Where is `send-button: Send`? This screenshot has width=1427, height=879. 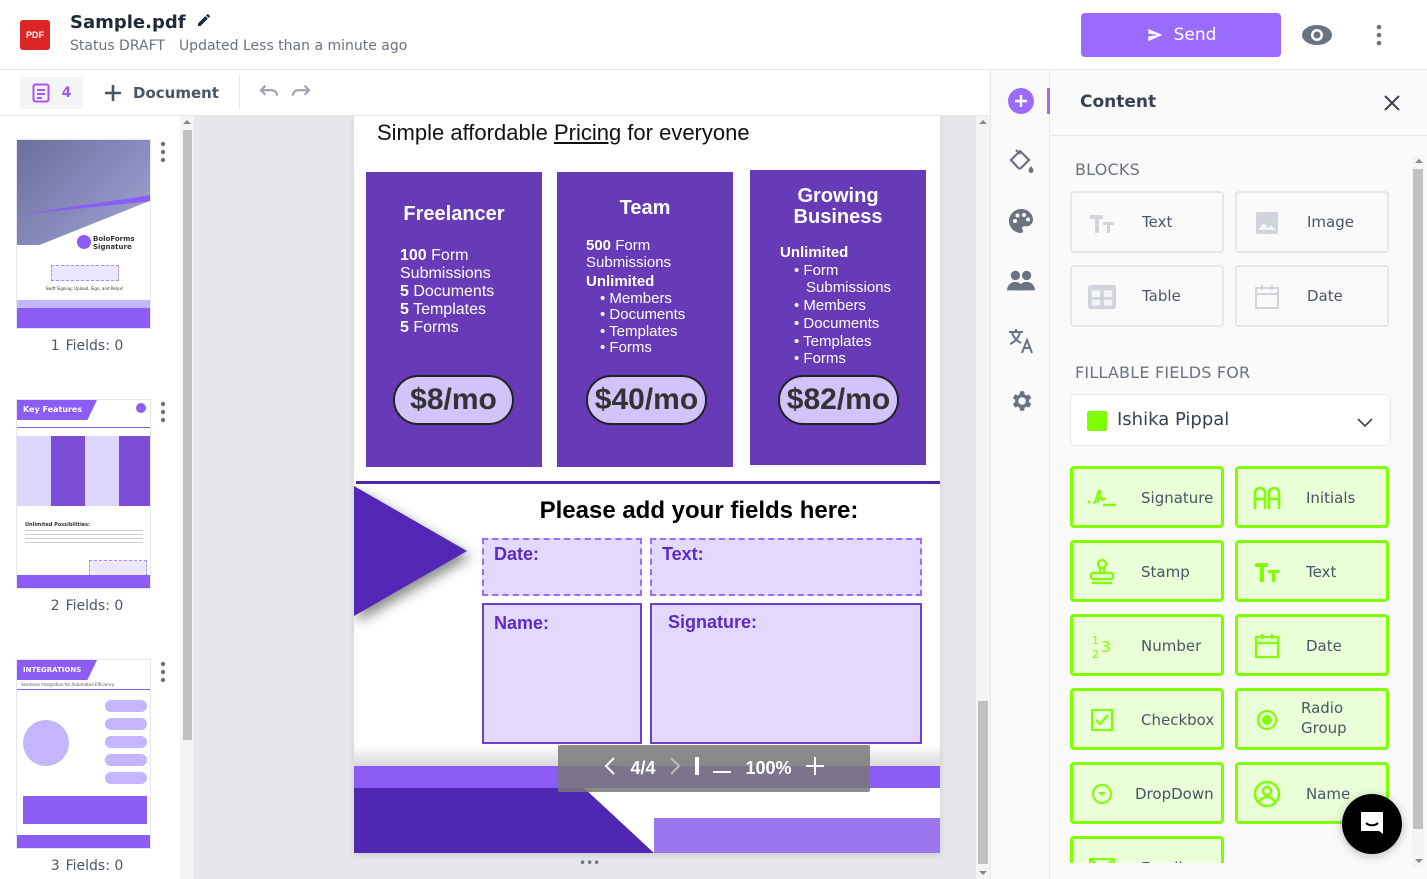
send-button: Send is located at coordinates (1181, 35).